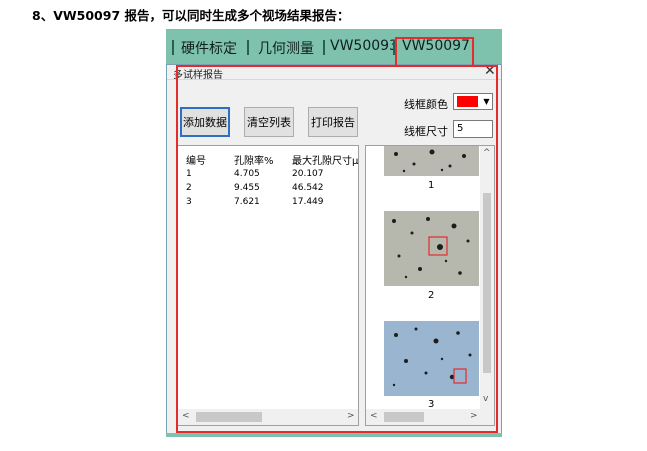 The image size is (647, 451). What do you see at coordinates (434, 52) in the screenshot?
I see `tab-highlight-annotation` at bounding box center [434, 52].